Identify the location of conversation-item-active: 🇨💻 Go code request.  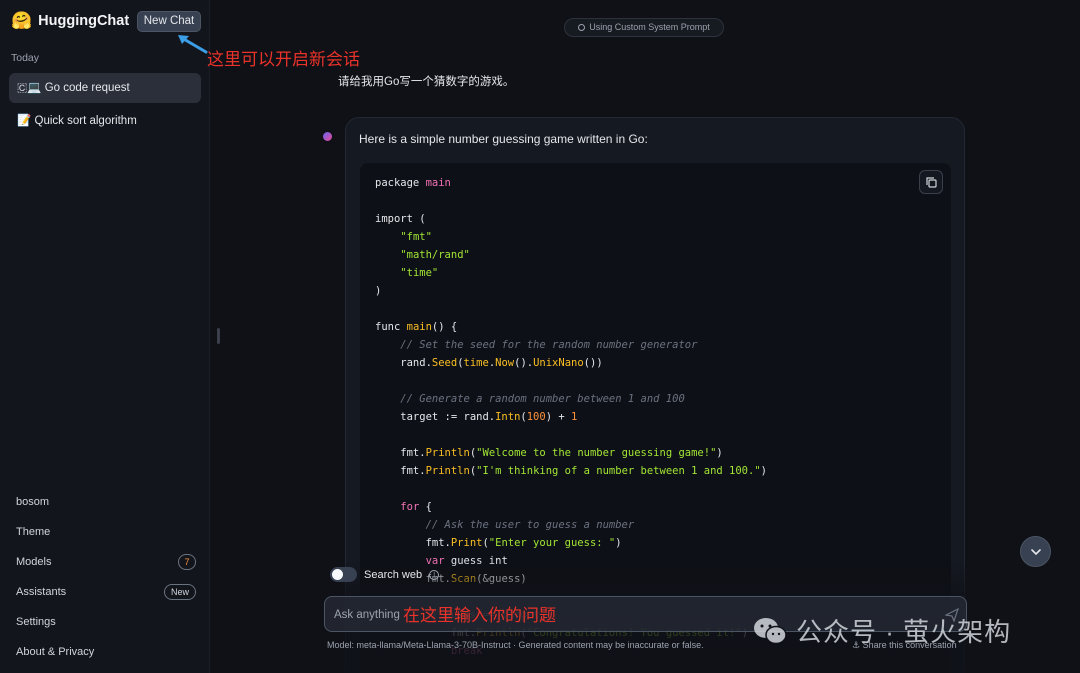
(105, 88).